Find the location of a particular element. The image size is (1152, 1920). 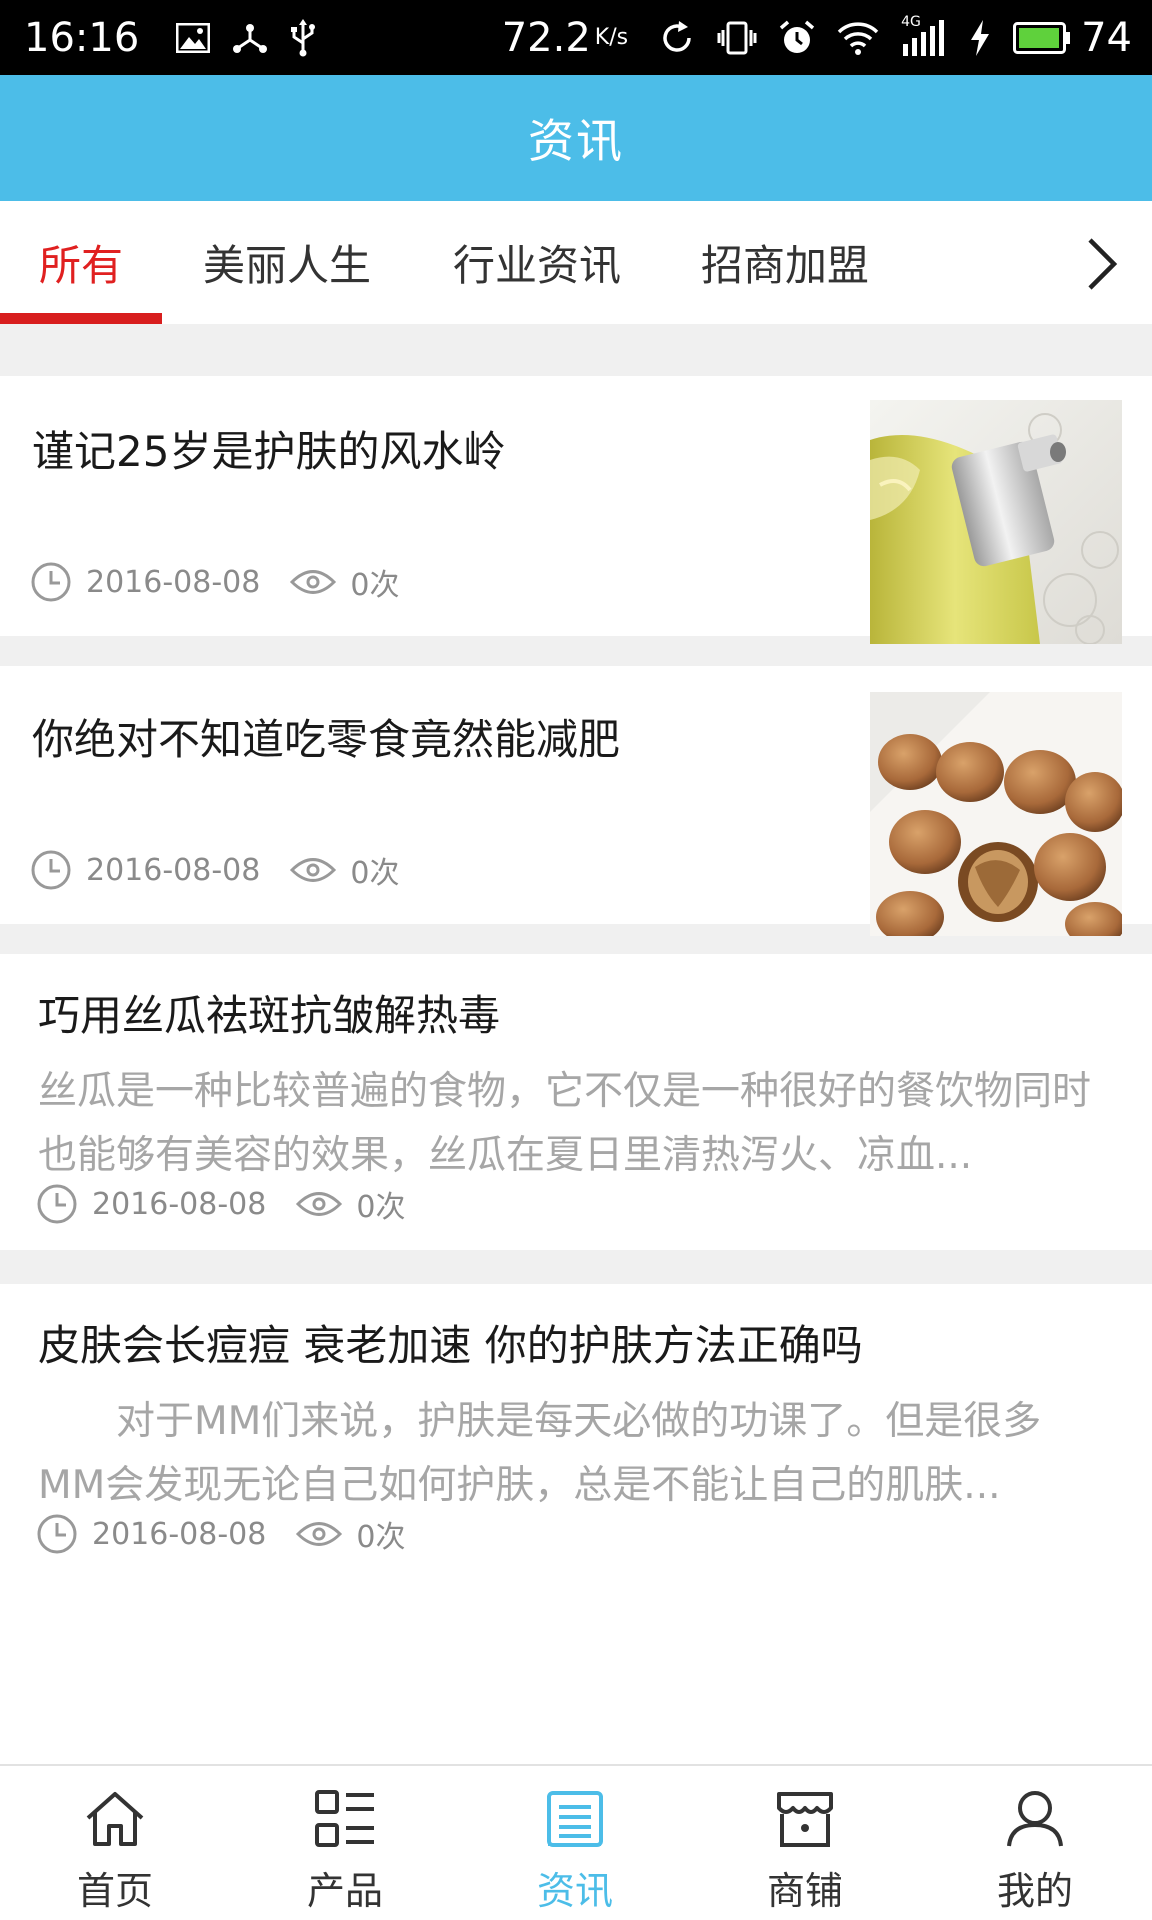

news-item: 你绝对不知道吃零食竟然能减肥 2016-08-08 0次 is located at coordinates (576, 801).